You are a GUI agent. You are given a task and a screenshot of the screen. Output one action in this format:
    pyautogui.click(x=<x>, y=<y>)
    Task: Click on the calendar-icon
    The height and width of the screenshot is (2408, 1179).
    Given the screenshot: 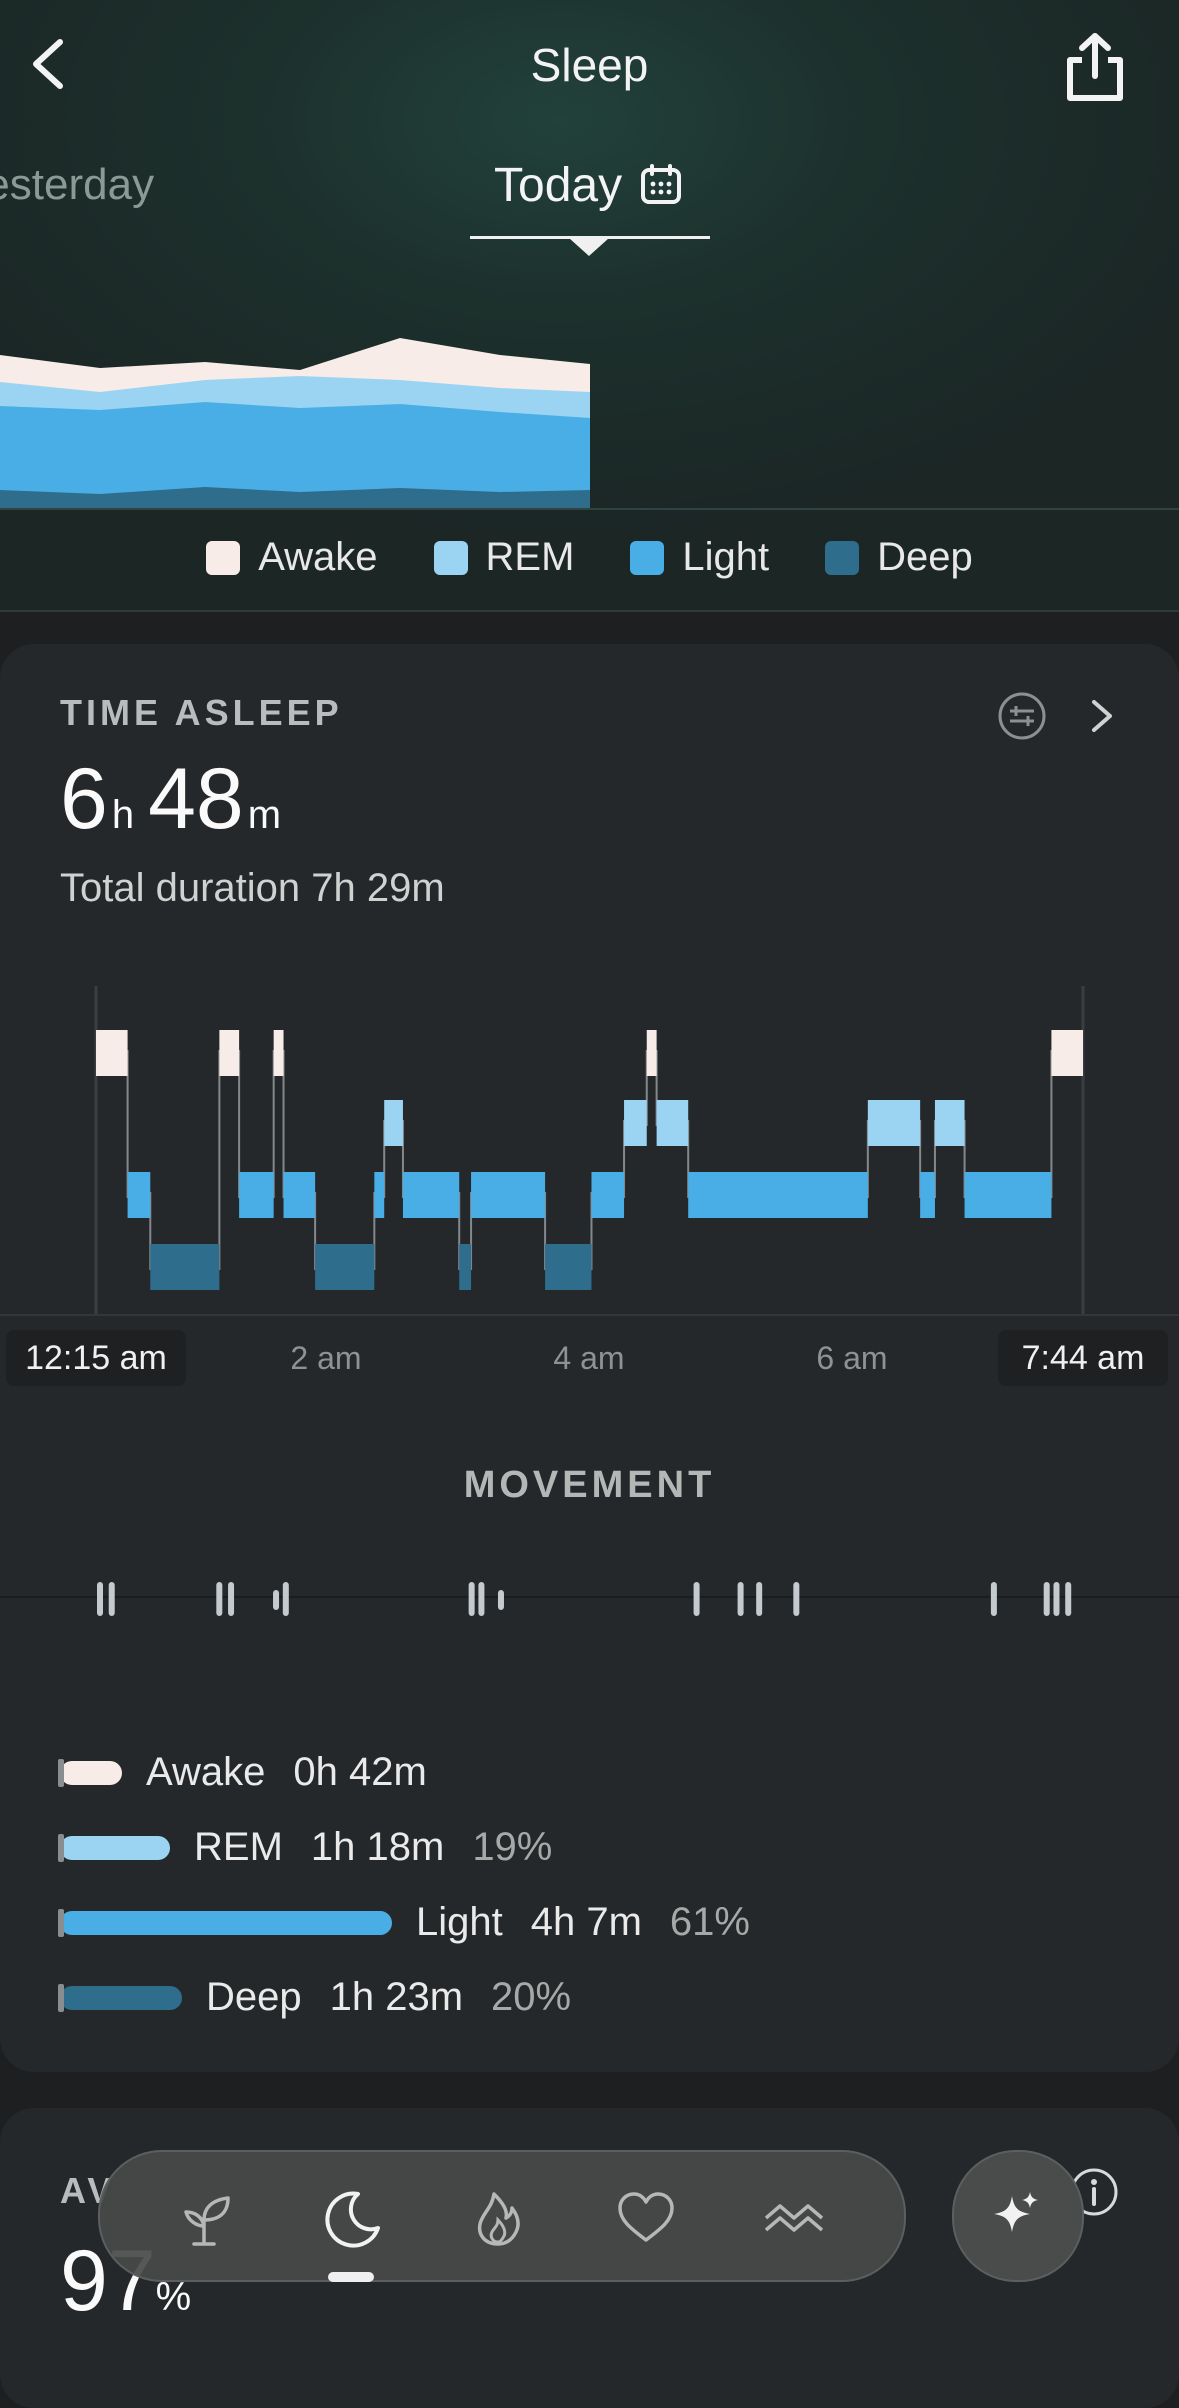 What is the action you would take?
    pyautogui.click(x=661, y=185)
    